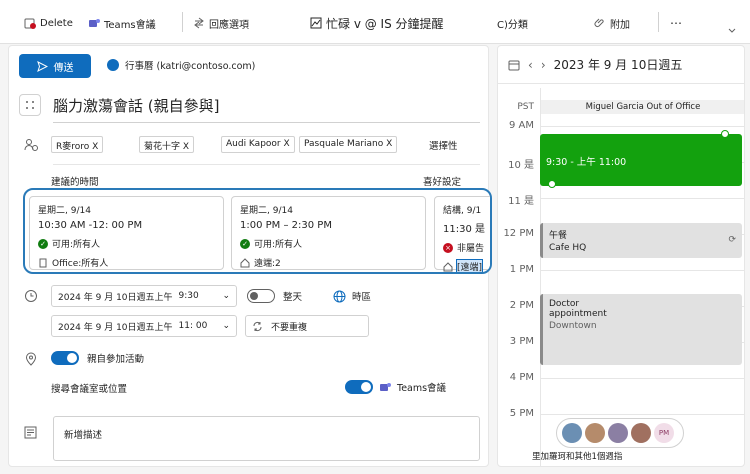 The height and width of the screenshot is (474, 750). What do you see at coordinates (56, 23) in the screenshot?
I see `delete-label: Delete` at bounding box center [56, 23].